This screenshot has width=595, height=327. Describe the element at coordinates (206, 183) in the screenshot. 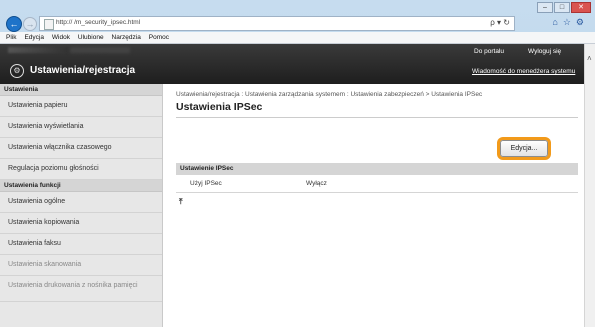

I see `use-ipsec-label: Użyj IPSec` at that location.